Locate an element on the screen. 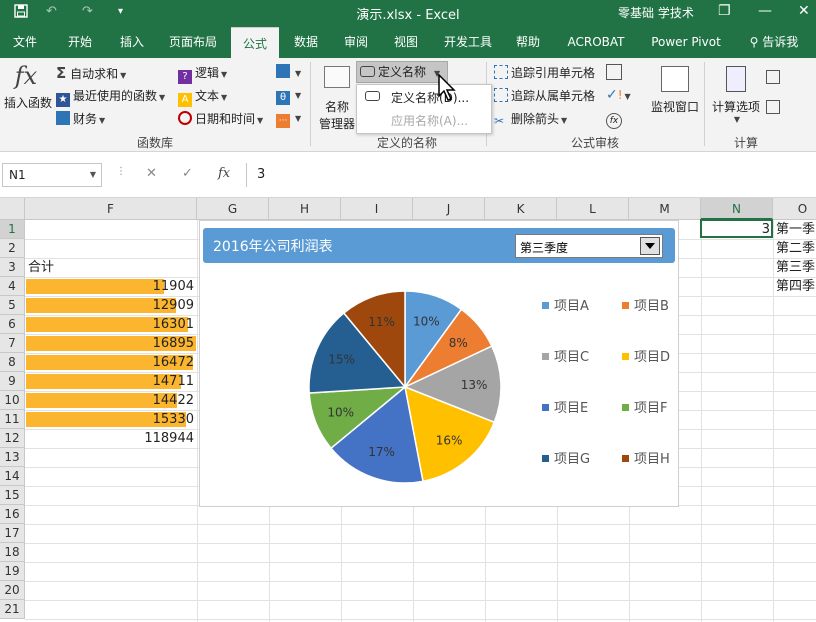 The width and height of the screenshot is (816, 622). column-header: I is located at coordinates (377, 209).